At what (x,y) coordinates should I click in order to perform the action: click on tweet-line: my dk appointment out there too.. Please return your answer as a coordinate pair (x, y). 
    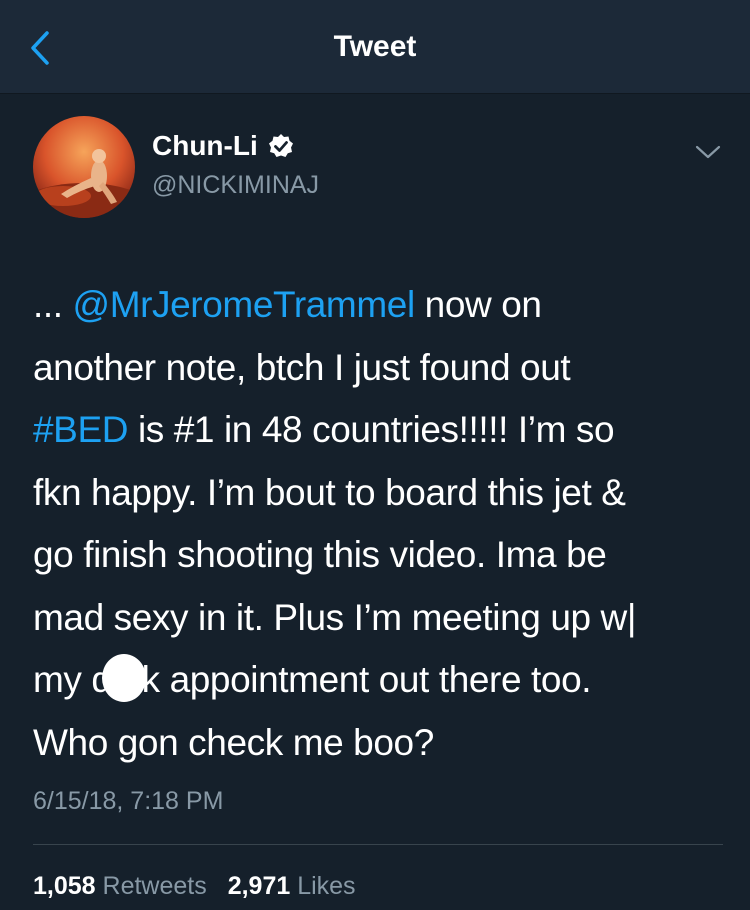
    Looking at the image, I should click on (378, 680).